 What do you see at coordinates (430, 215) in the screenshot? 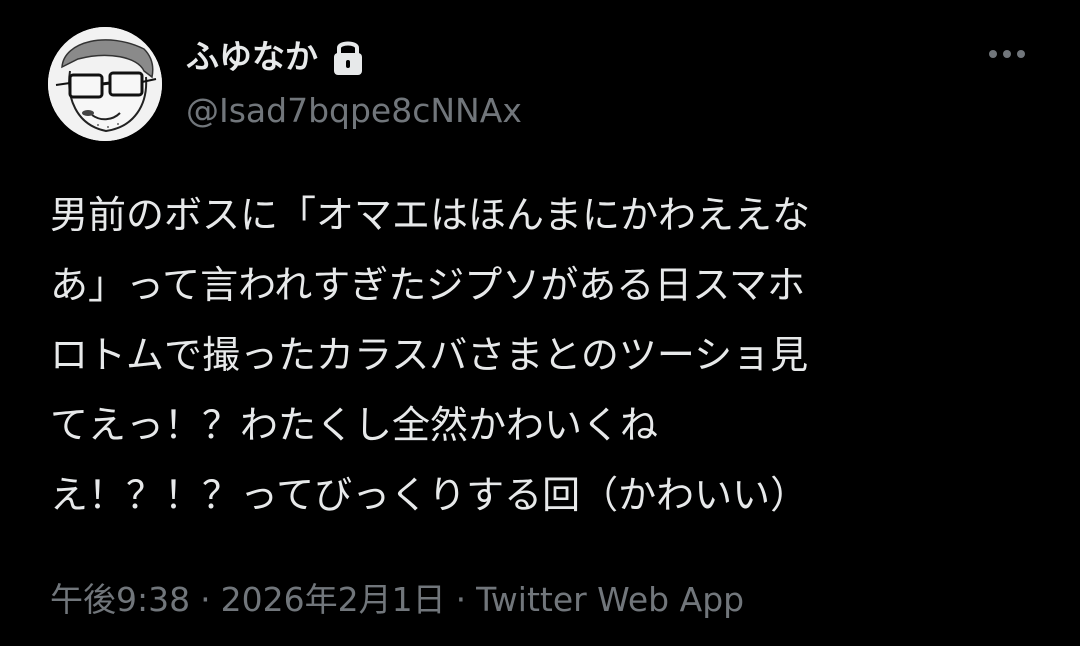
I see `tweet-text-line: 男前のボスに「オマエはほんまにかわええな` at bounding box center [430, 215].